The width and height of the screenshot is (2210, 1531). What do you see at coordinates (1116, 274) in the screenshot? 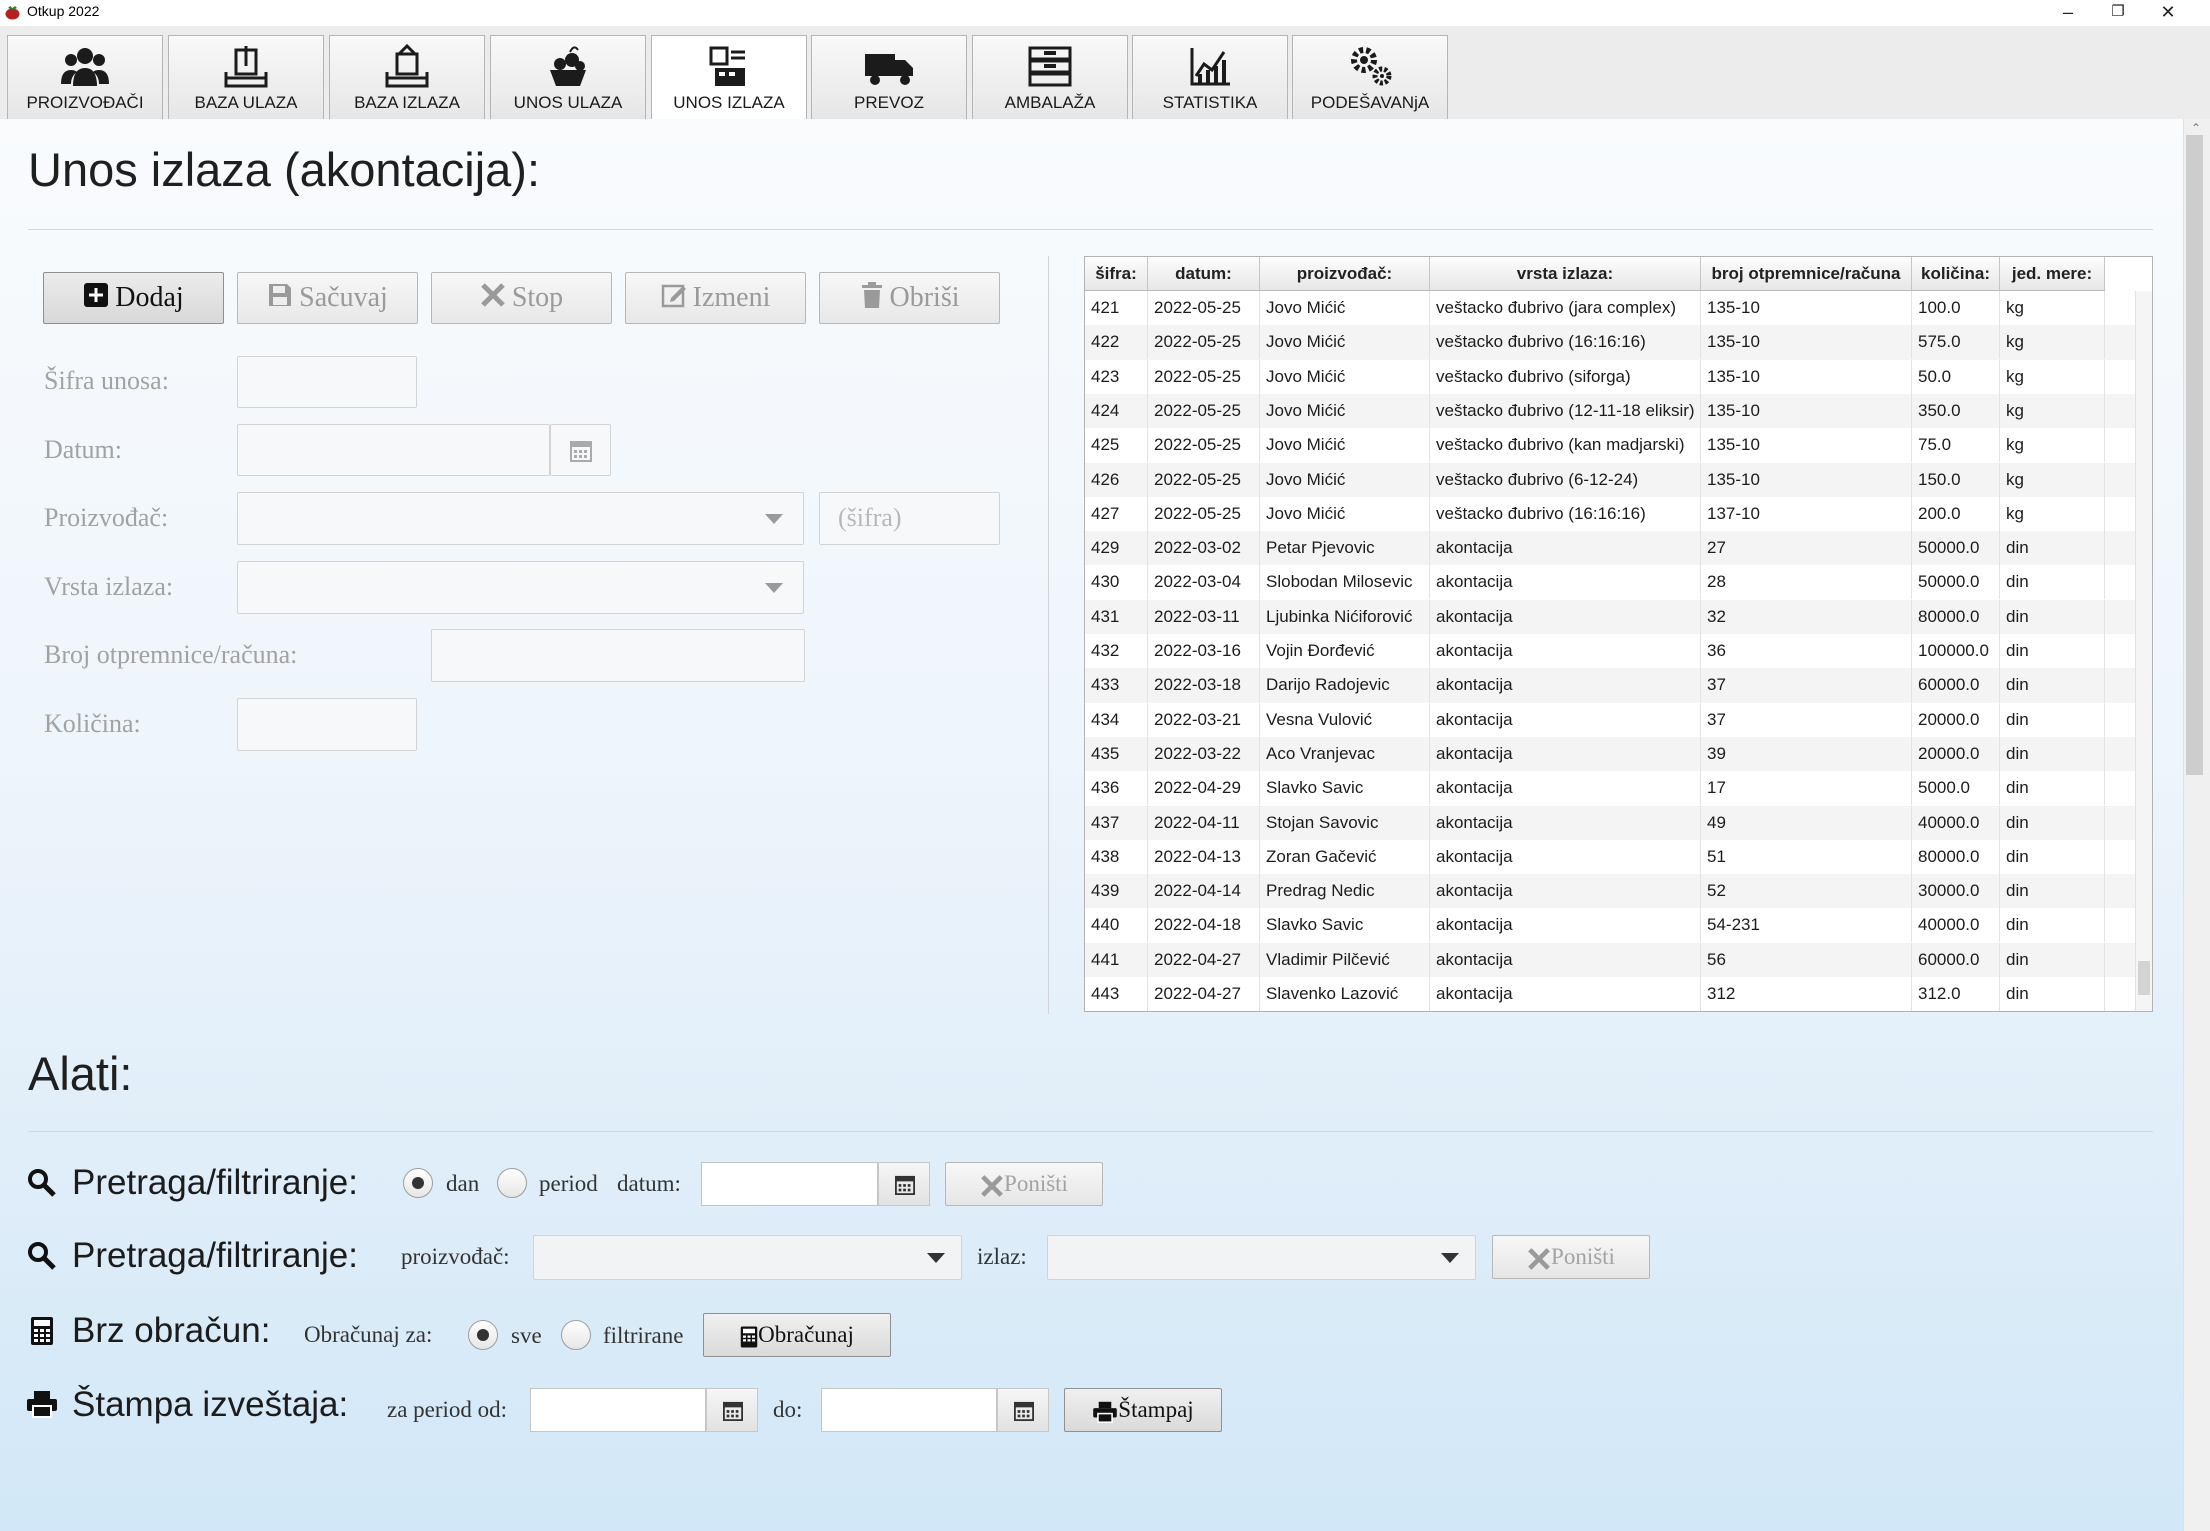
I see `table-header-cell: šifra:` at bounding box center [1116, 274].